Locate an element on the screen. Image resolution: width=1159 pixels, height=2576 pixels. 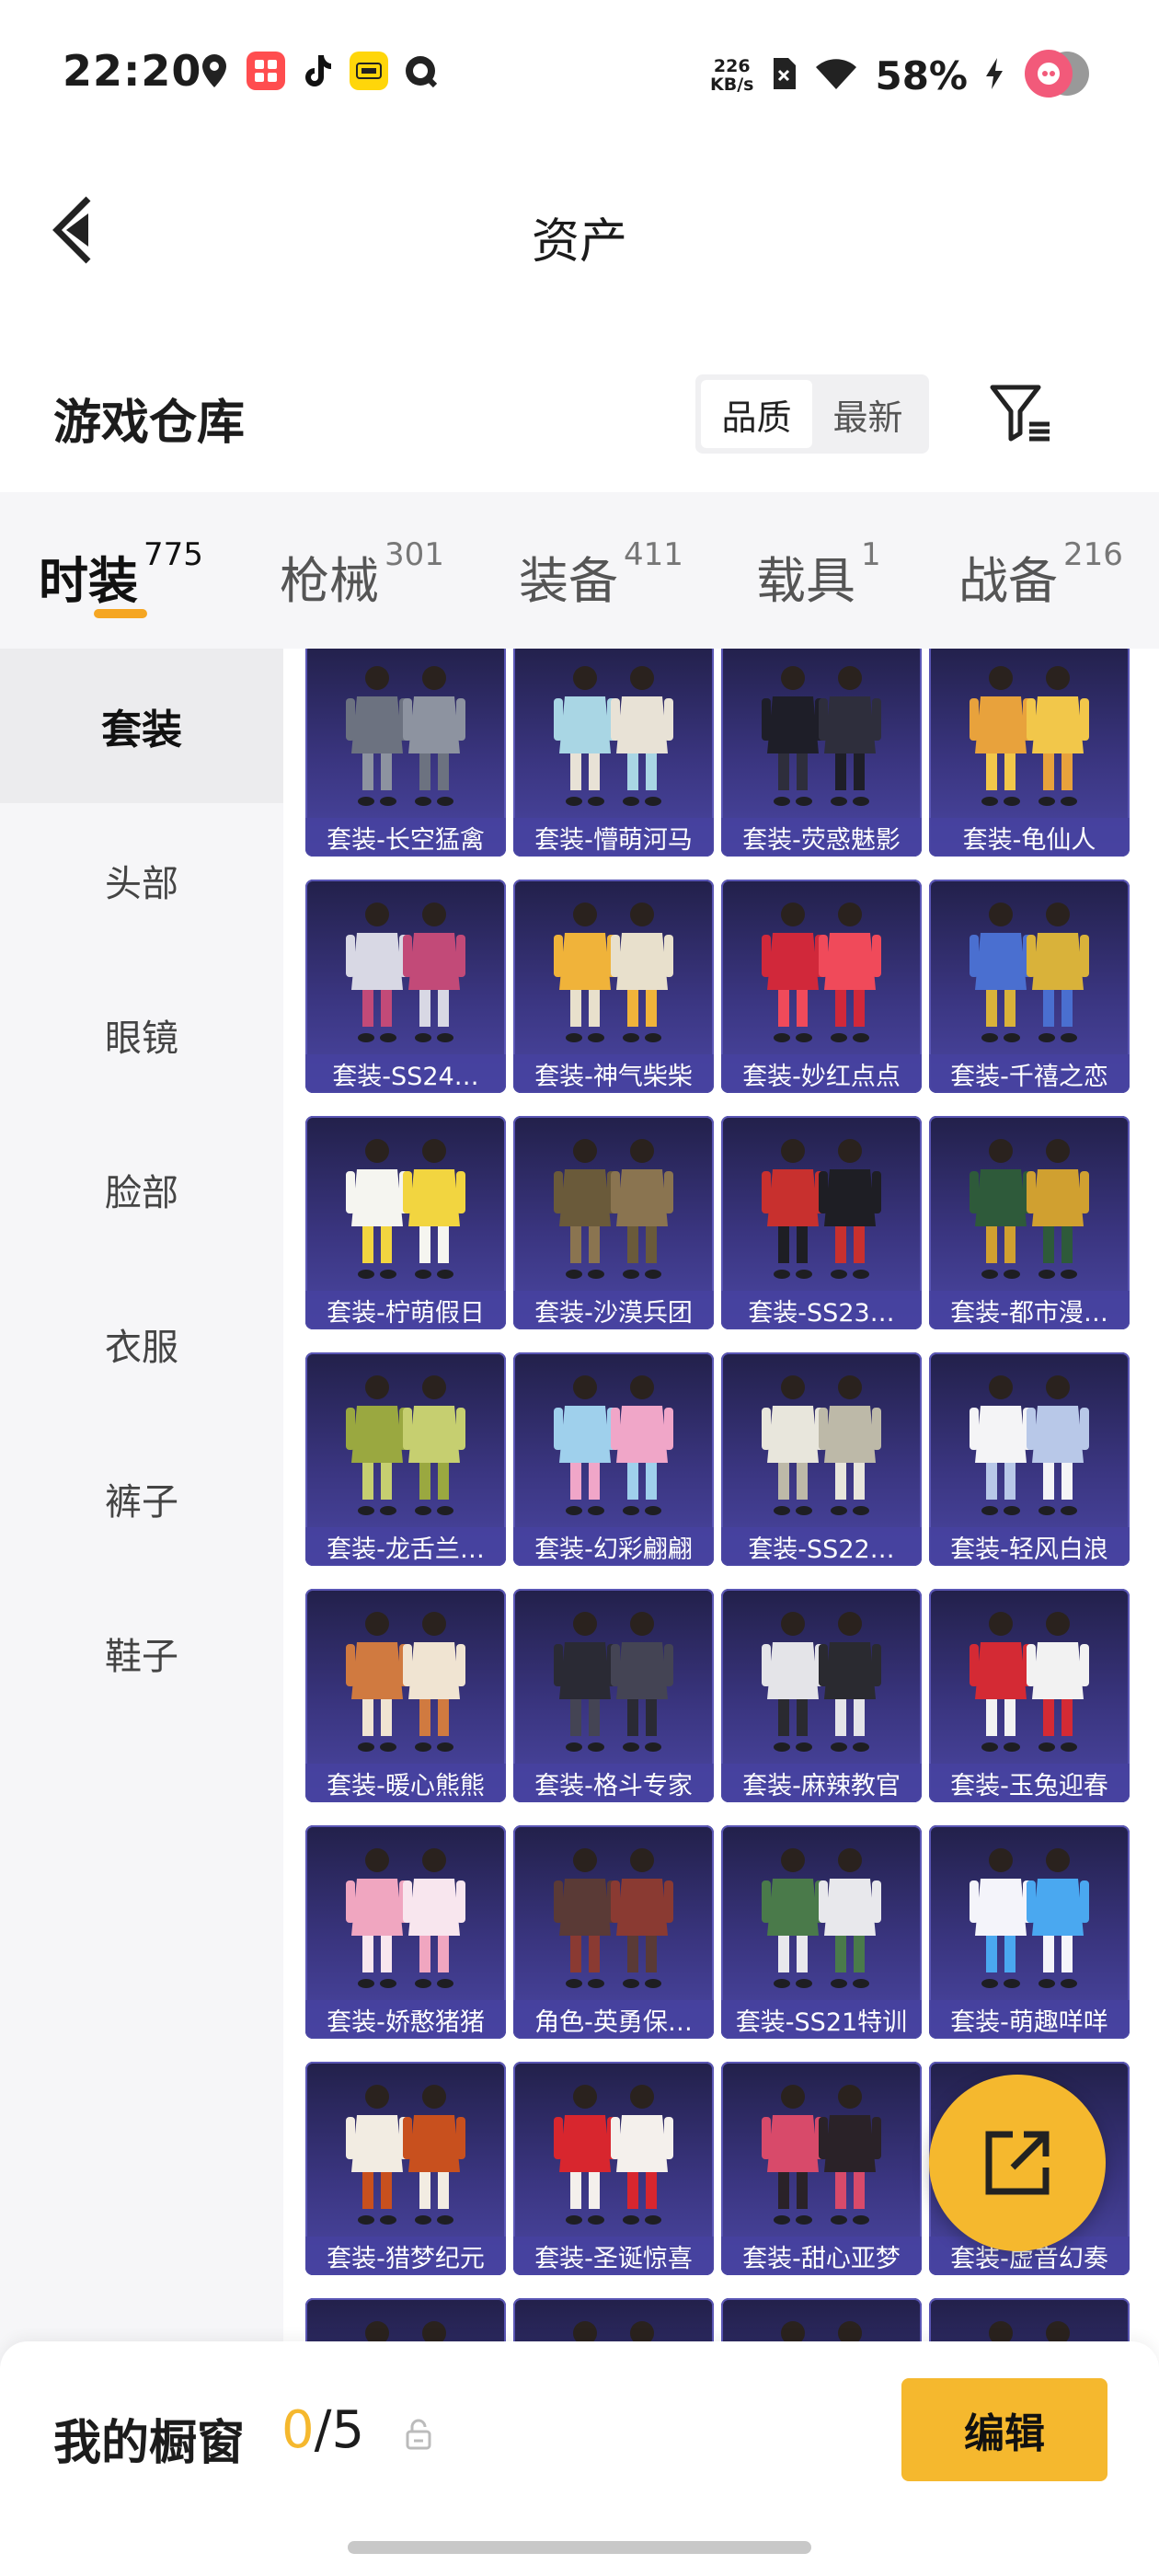
tiktok-icon is located at coordinates (317, 71).